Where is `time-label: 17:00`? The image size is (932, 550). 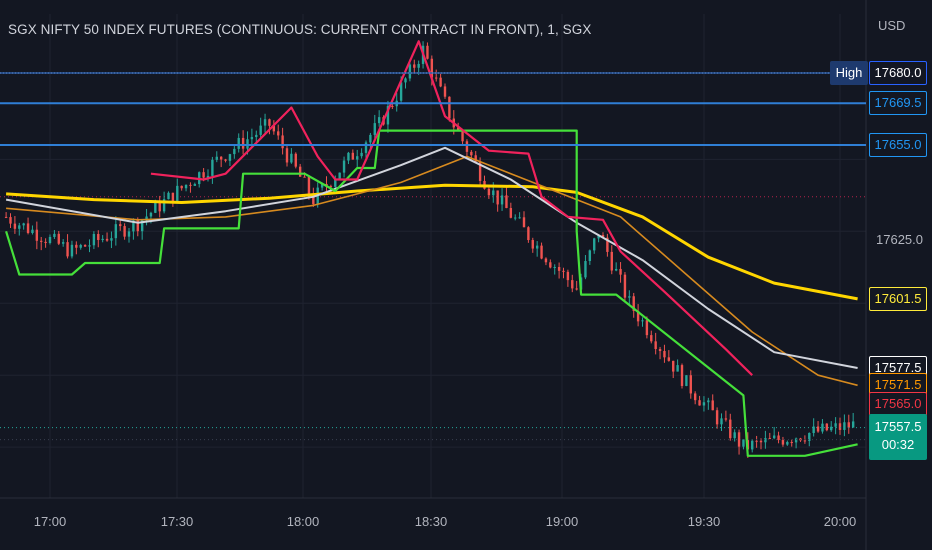 time-label: 17:00 is located at coordinates (50, 521).